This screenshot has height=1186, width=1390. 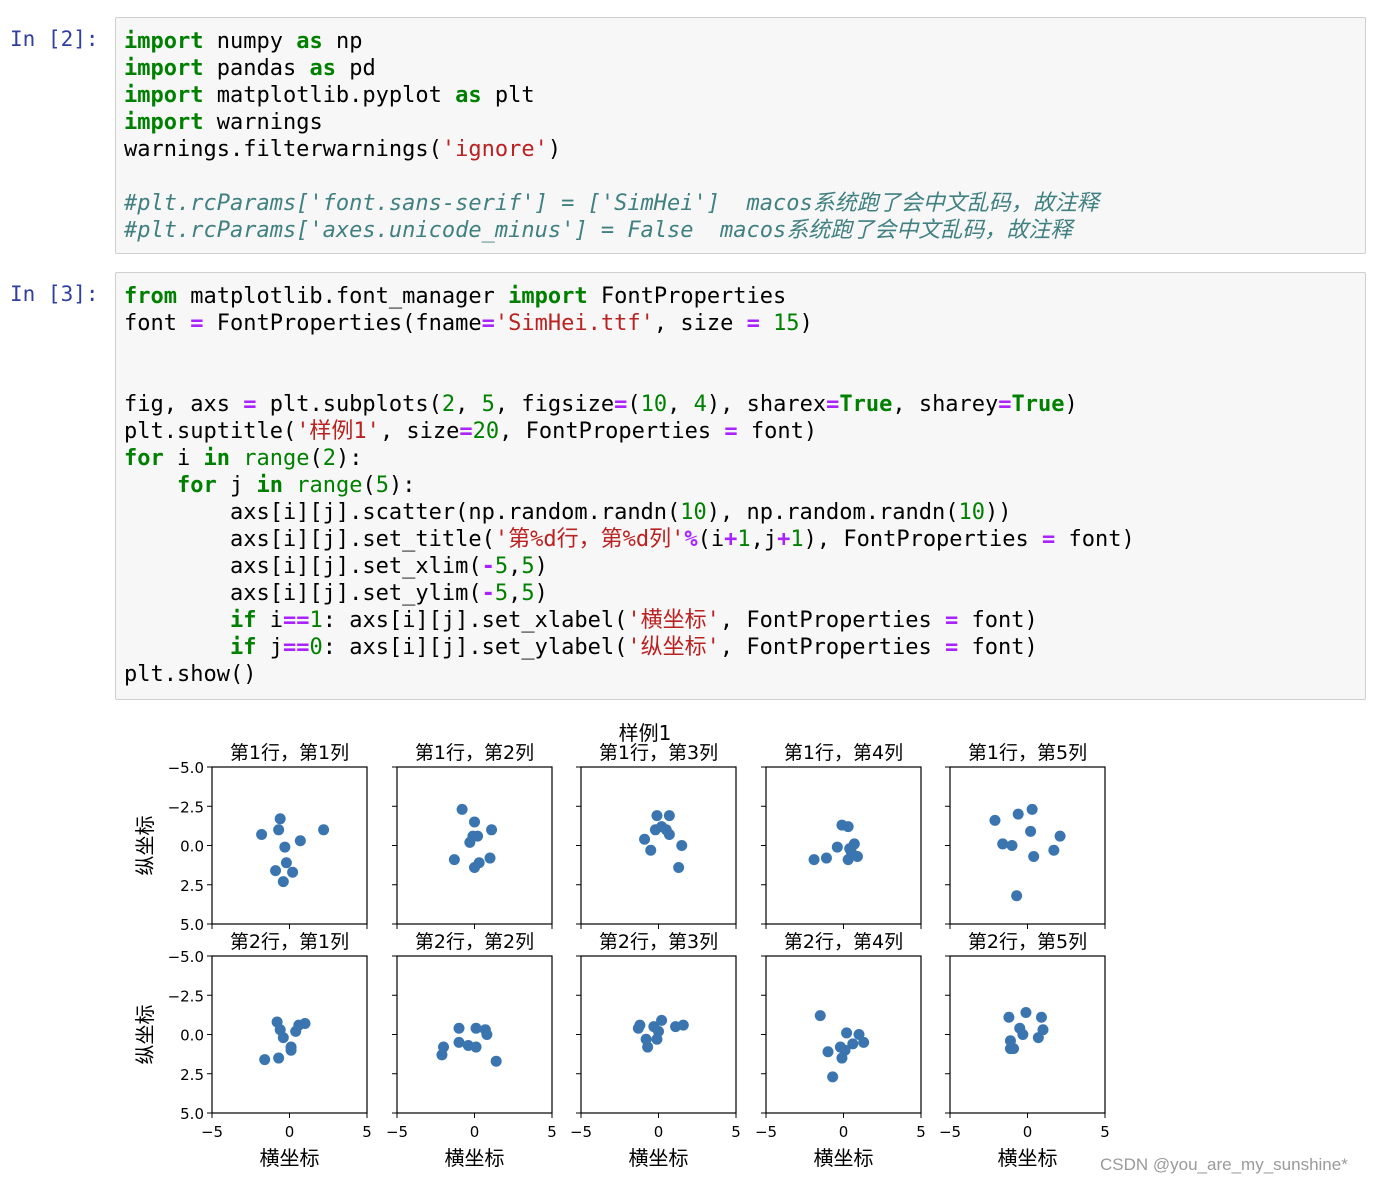 What do you see at coordinates (289, 753) in the screenshot?
I see `subplot-title: 第1行，第1列` at bounding box center [289, 753].